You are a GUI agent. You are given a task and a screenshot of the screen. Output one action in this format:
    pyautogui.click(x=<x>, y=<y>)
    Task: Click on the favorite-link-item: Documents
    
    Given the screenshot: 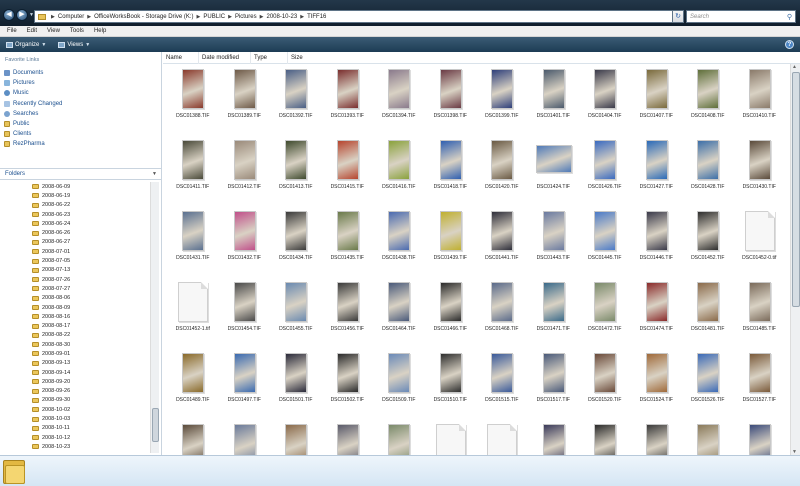 What is the action you would take?
    pyautogui.click(x=79, y=73)
    